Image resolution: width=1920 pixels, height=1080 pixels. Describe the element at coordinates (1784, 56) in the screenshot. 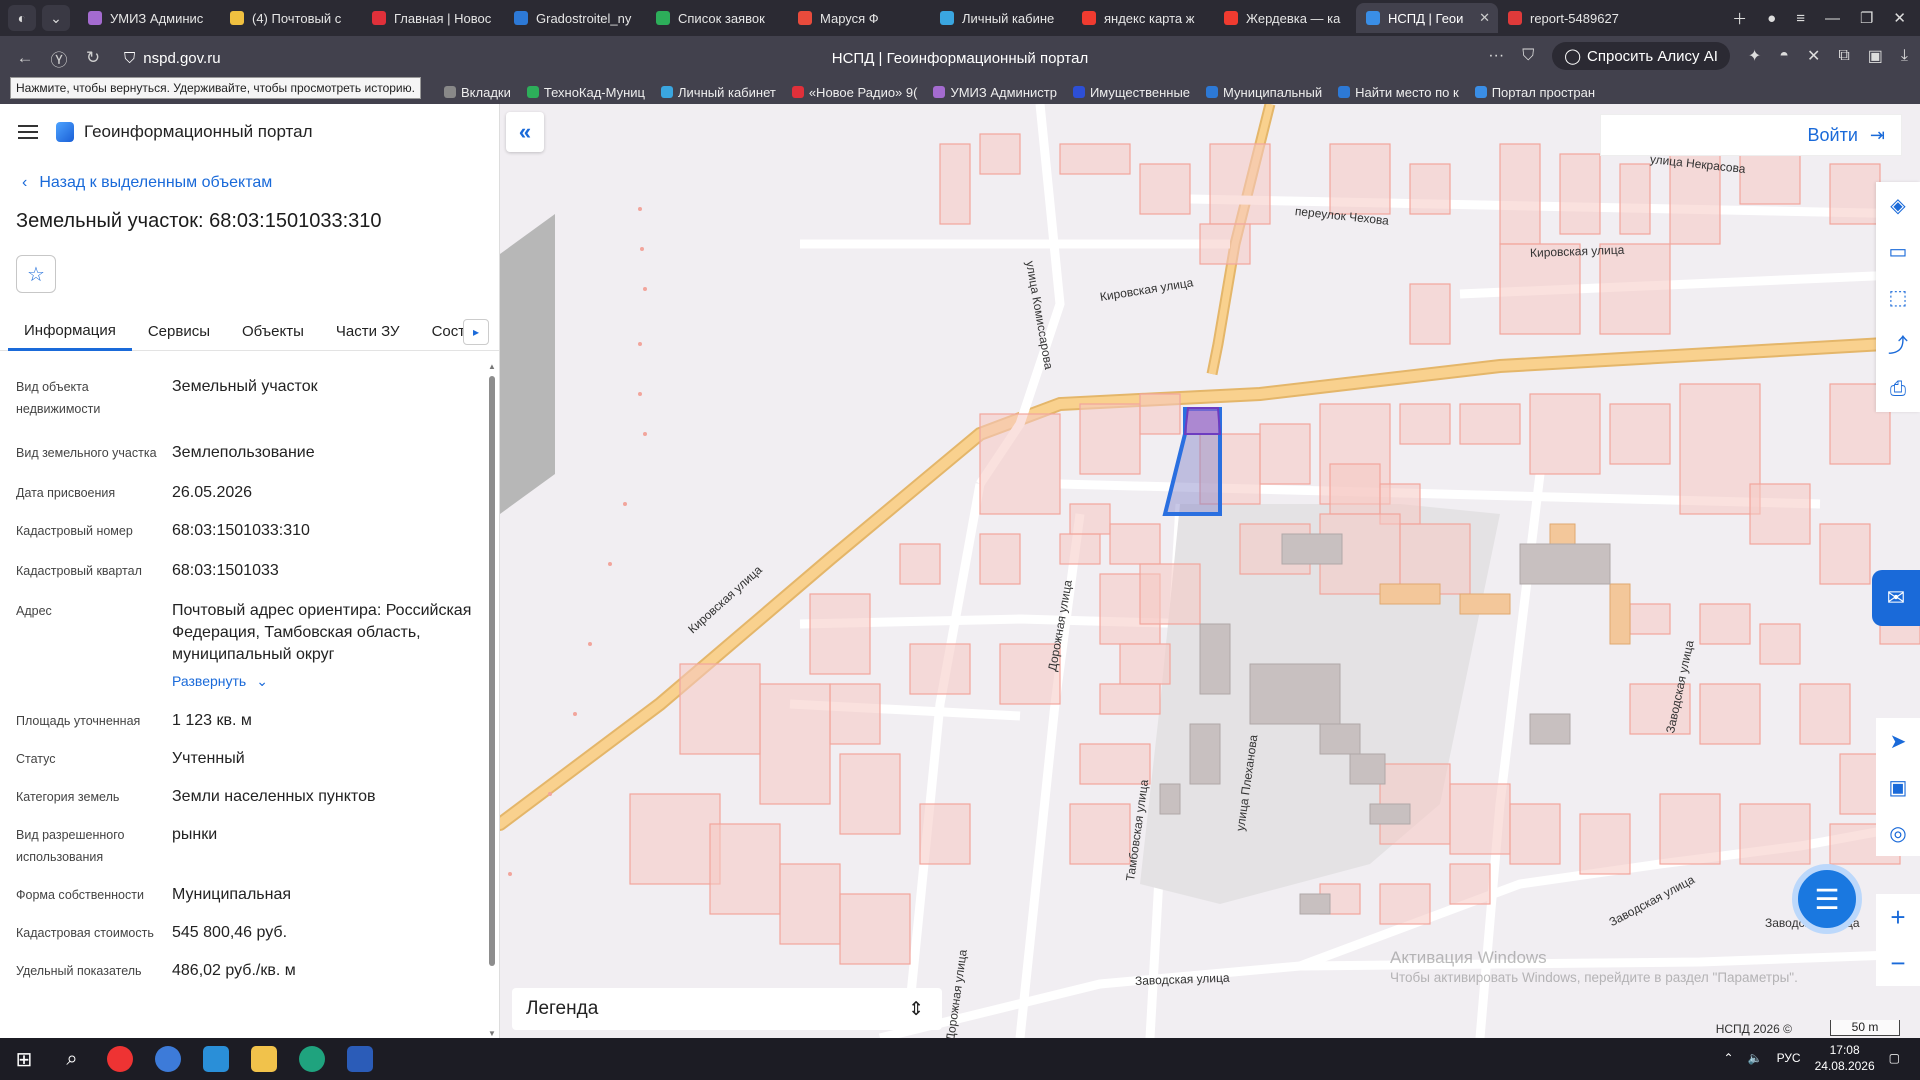

I see `vpn-icon: ◓` at that location.